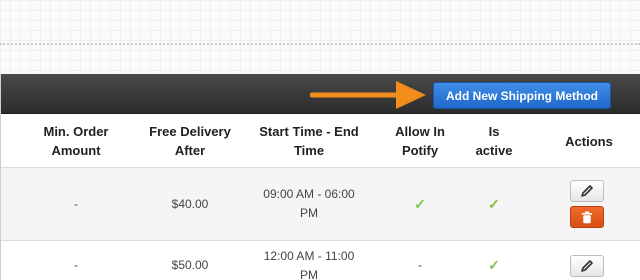 The width and height of the screenshot is (640, 280). Describe the element at coordinates (494, 141) in the screenshot. I see `column-header-is-active: Is active` at that location.